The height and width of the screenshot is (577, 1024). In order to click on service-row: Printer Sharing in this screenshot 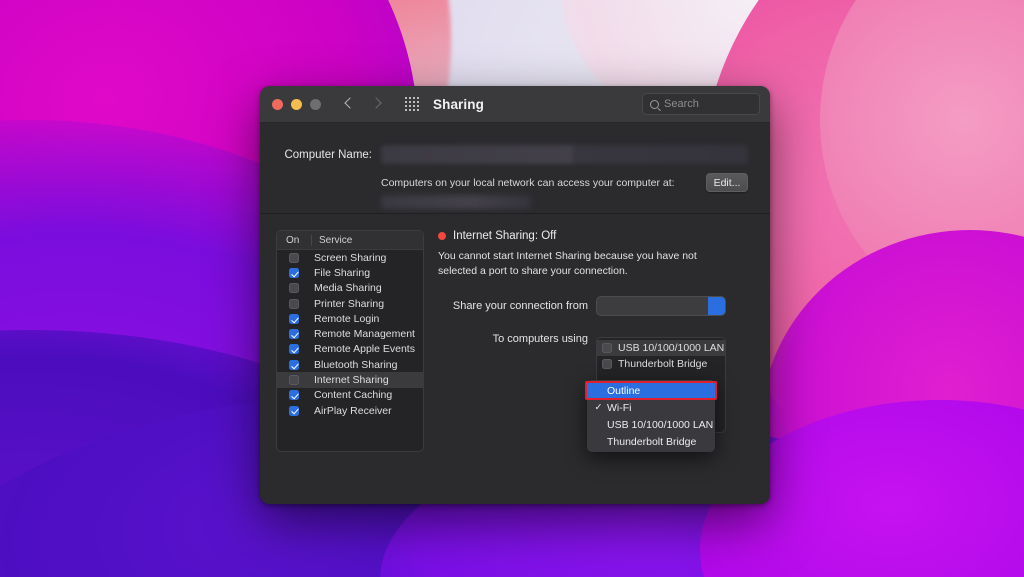, I will do `click(350, 303)`.